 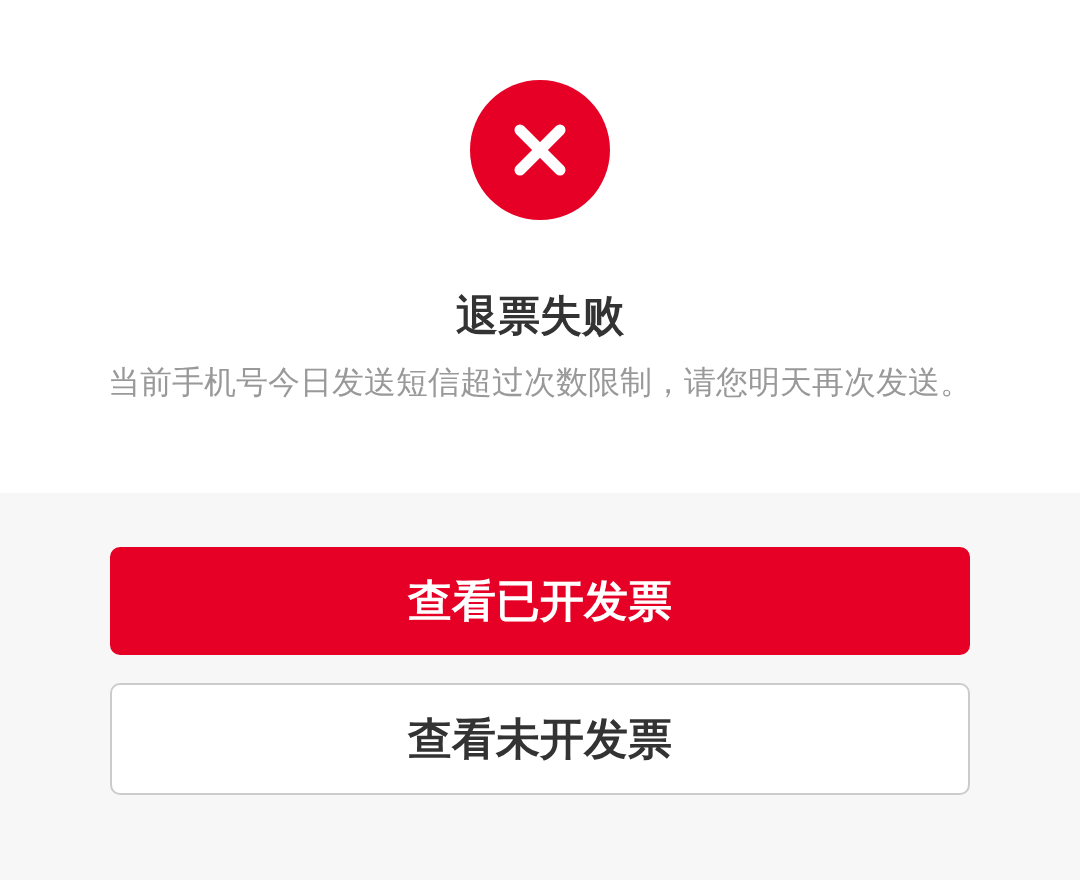 I want to click on result-title: 退票失败, so click(x=540, y=316).